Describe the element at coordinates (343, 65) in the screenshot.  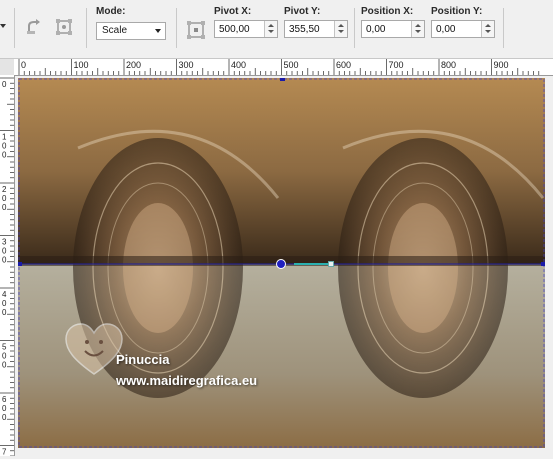
I see `ruler-label: 600` at that location.